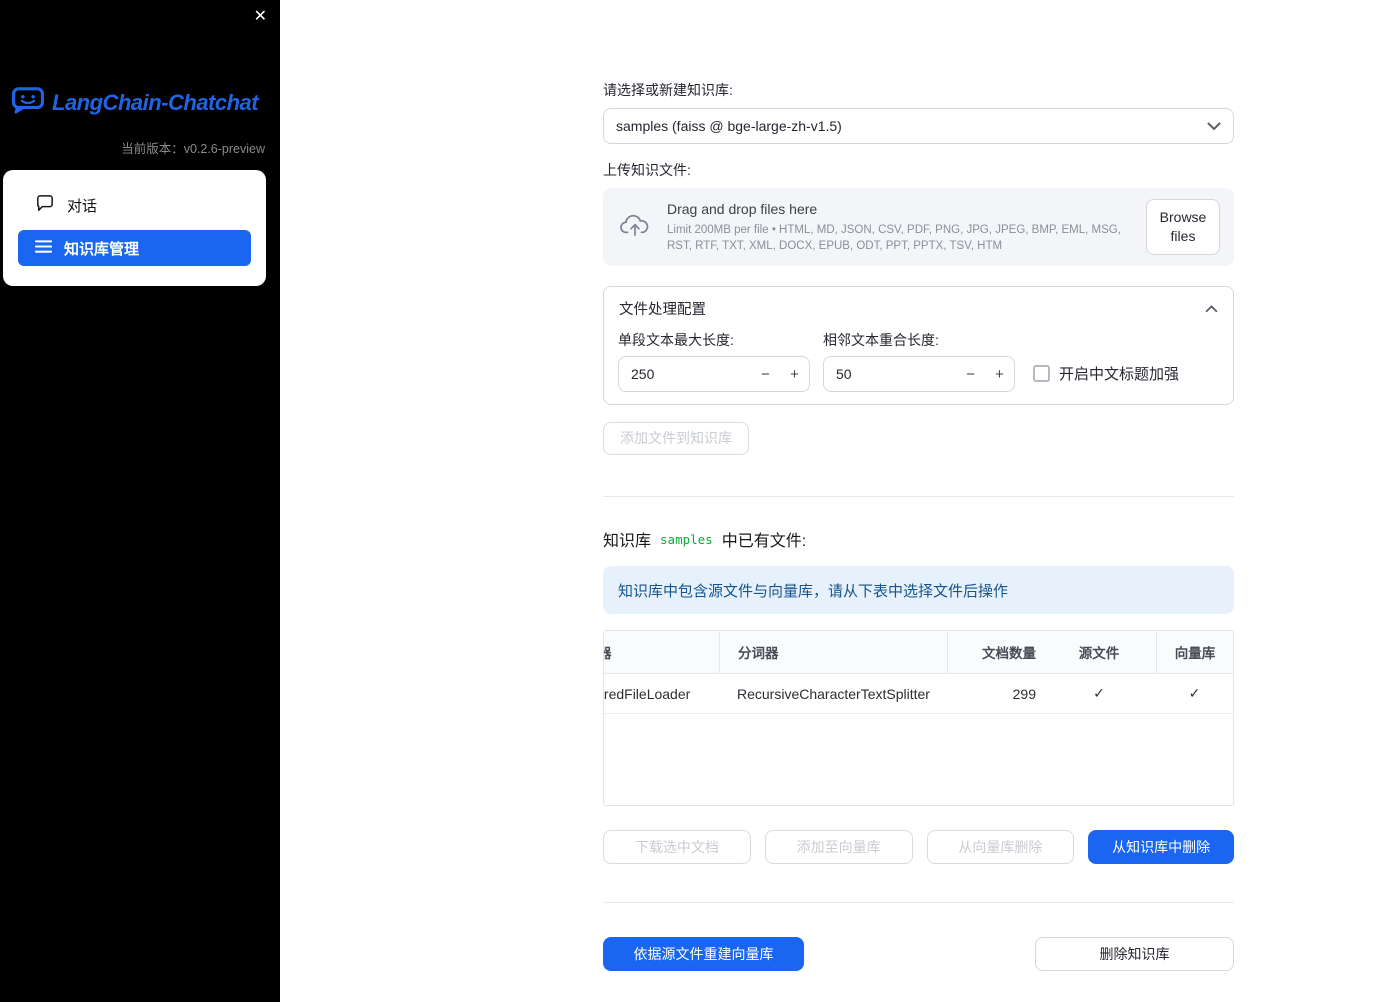 The image size is (1380, 1002). I want to click on version-label: 当前版本：v0.2.6-preview, so click(193, 149).